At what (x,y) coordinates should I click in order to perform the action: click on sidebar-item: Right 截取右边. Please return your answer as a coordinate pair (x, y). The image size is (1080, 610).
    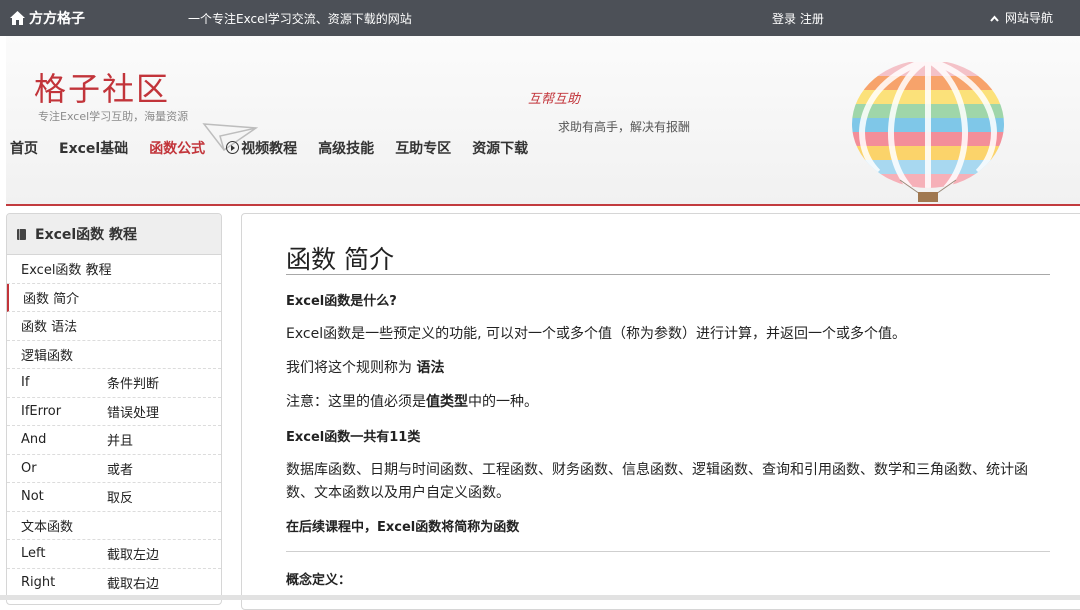
    Looking at the image, I should click on (114, 583).